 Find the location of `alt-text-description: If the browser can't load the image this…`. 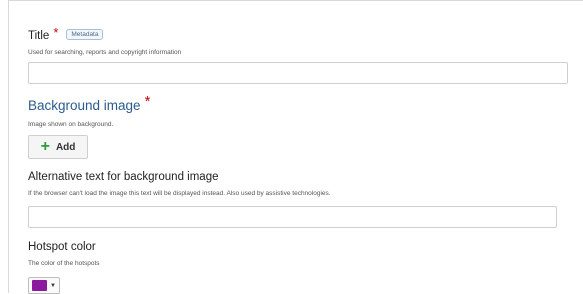

alt-text-description: If the browser can't load the image this… is located at coordinates (179, 193).